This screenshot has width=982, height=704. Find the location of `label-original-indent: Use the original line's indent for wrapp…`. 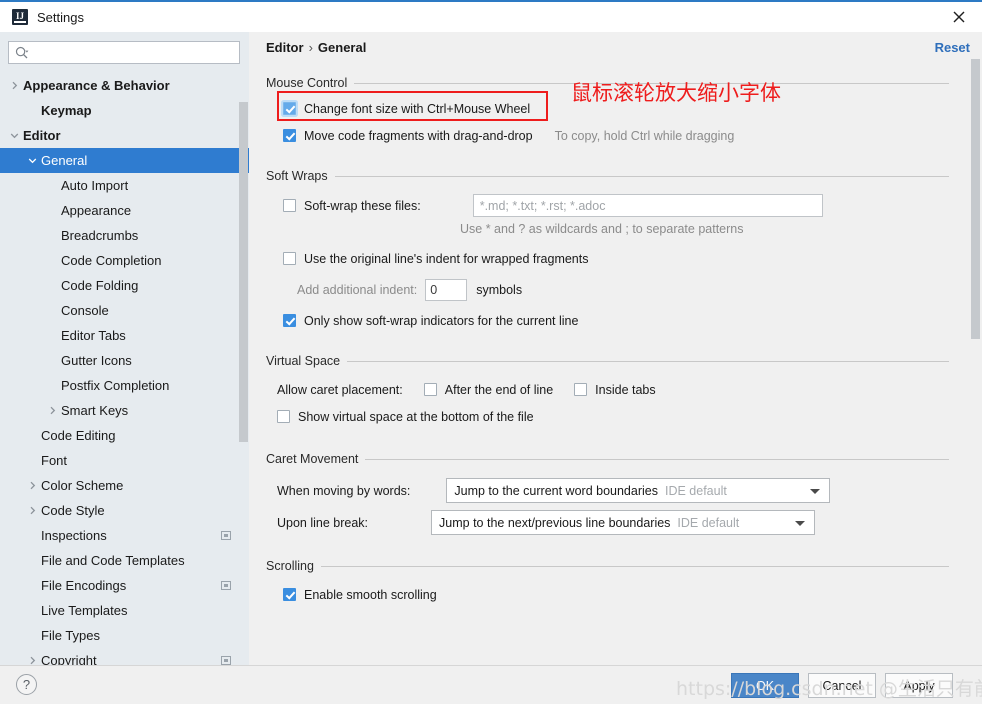

label-original-indent: Use the original line's indent for wrapp… is located at coordinates (446, 258).